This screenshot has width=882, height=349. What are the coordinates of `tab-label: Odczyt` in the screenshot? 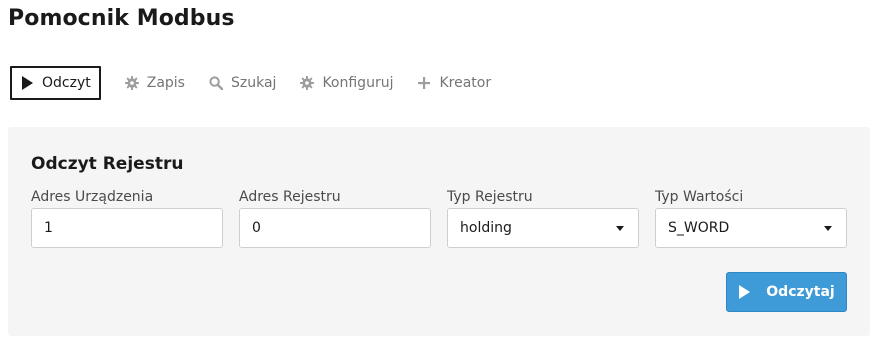 It's located at (66, 83).